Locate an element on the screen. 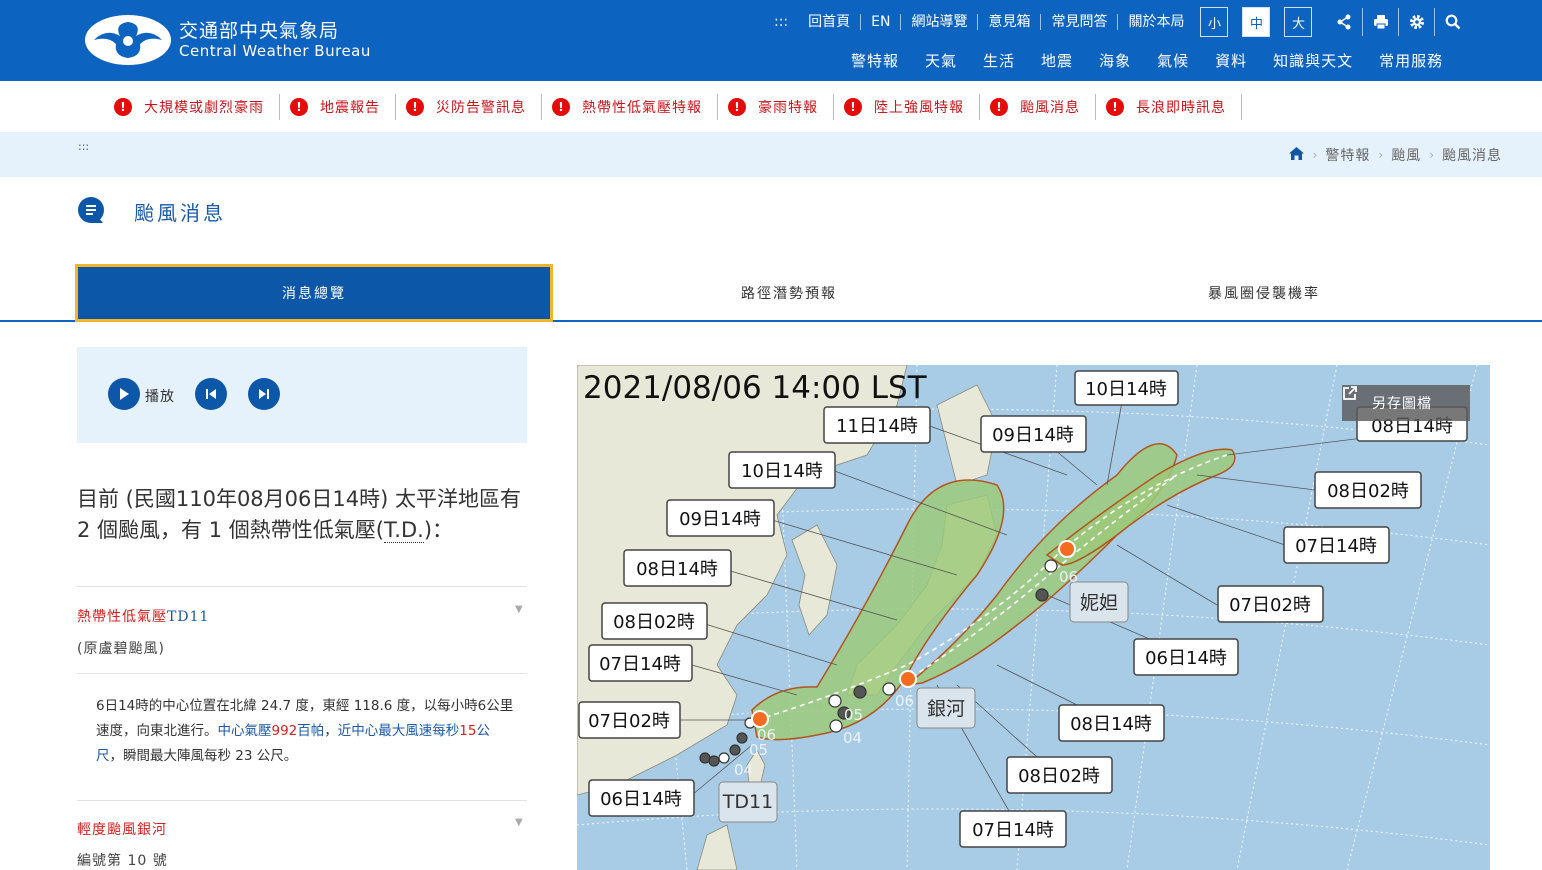 The height and width of the screenshot is (870, 1542). play-icon is located at coordinates (124, 394).